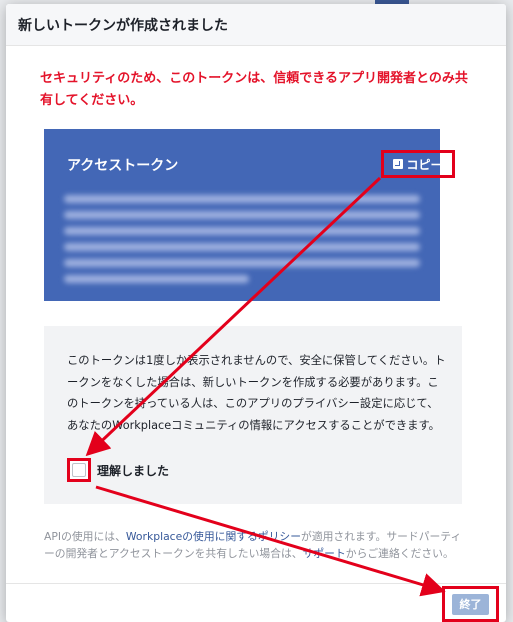  I want to click on acknowledge-row: 理解しました, so click(118, 470).